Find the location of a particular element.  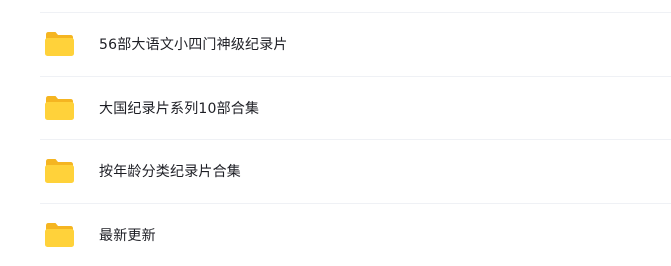

folder-name: 按年龄分类纪录片合集 is located at coordinates (170, 172).